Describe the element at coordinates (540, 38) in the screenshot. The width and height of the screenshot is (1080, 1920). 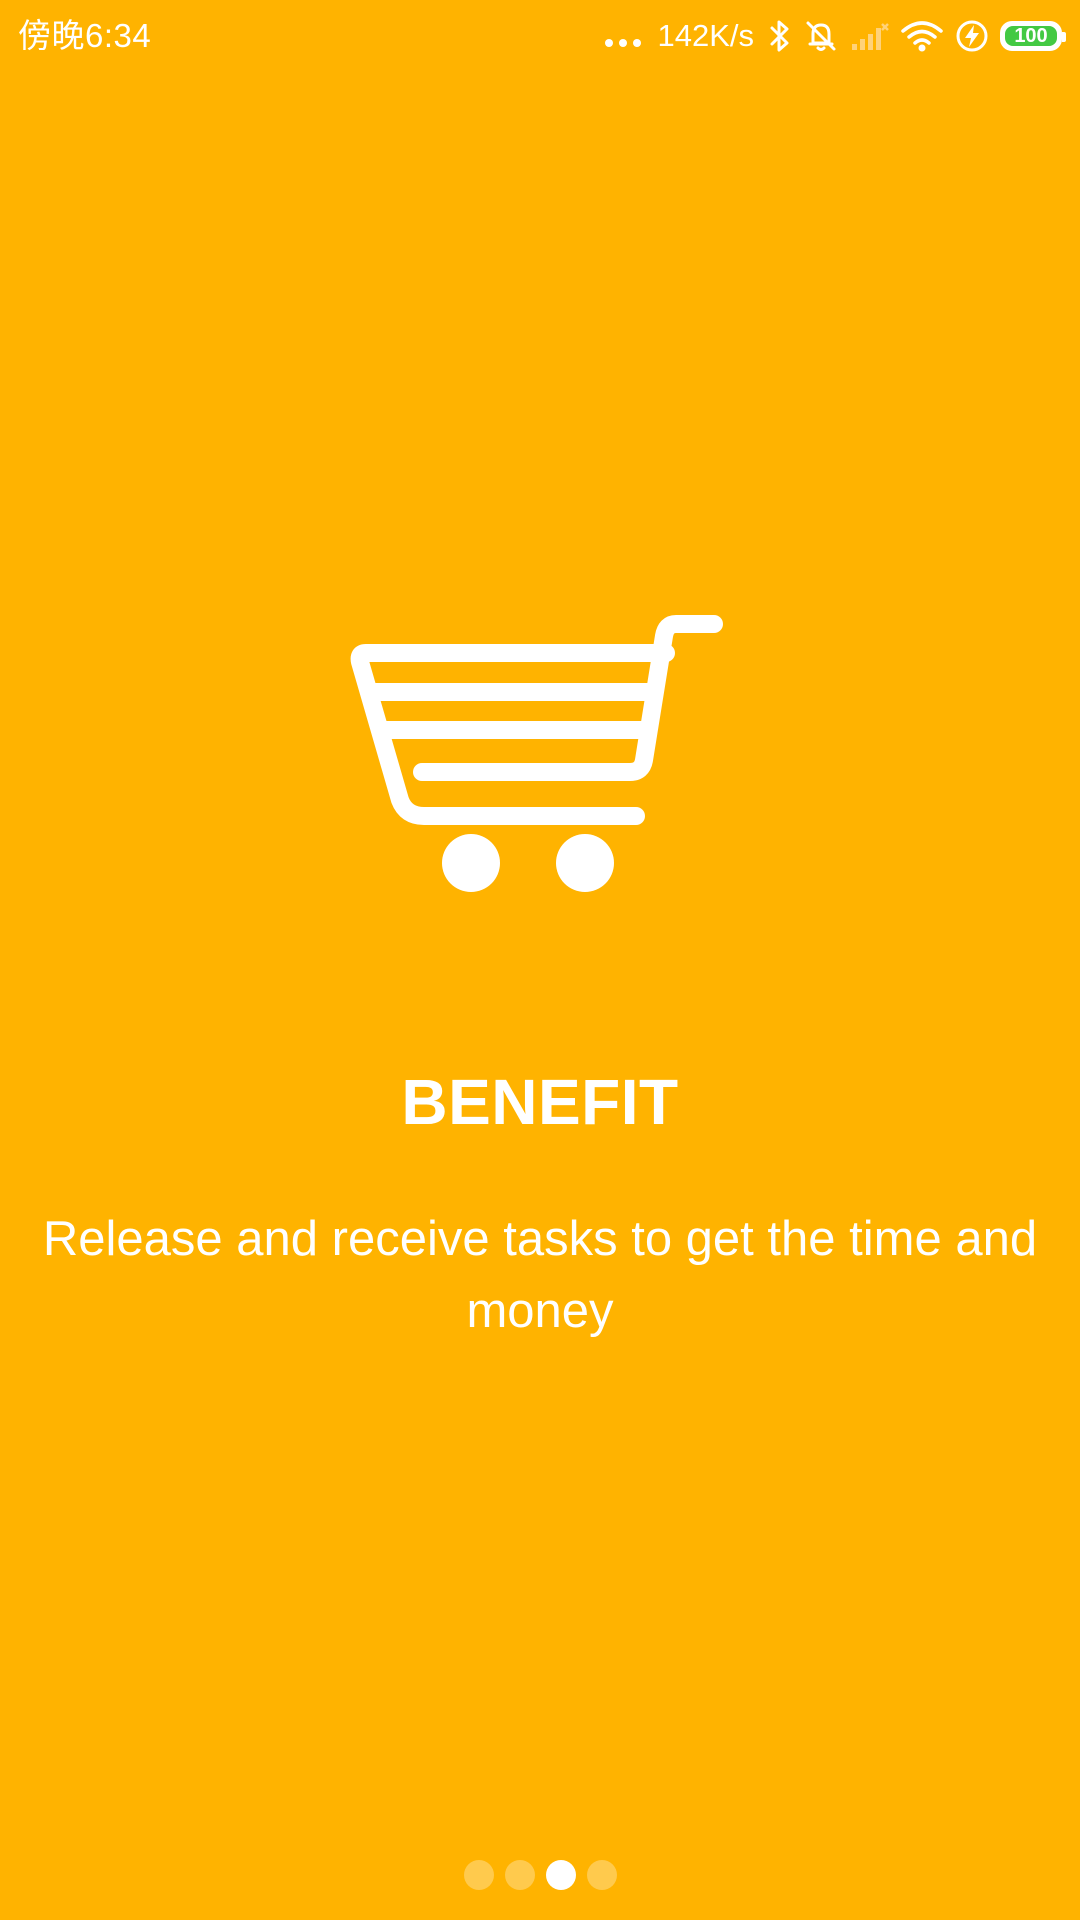
I see `status-bar: 傍晚6:34 142K/s 100` at that location.